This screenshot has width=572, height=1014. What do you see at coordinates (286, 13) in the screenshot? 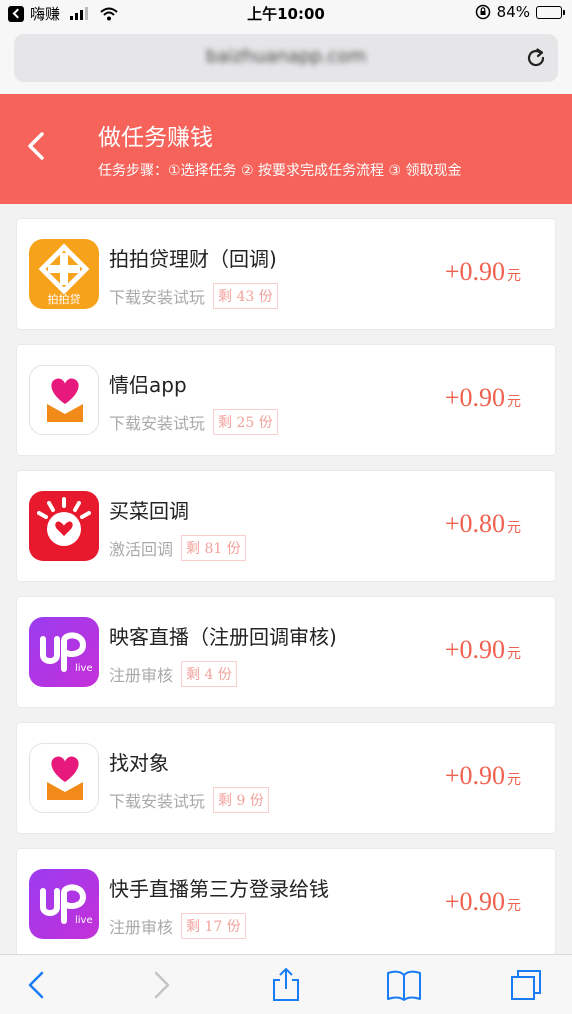
I see `status-bar: 嗨赚 上午10:00 84%` at bounding box center [286, 13].